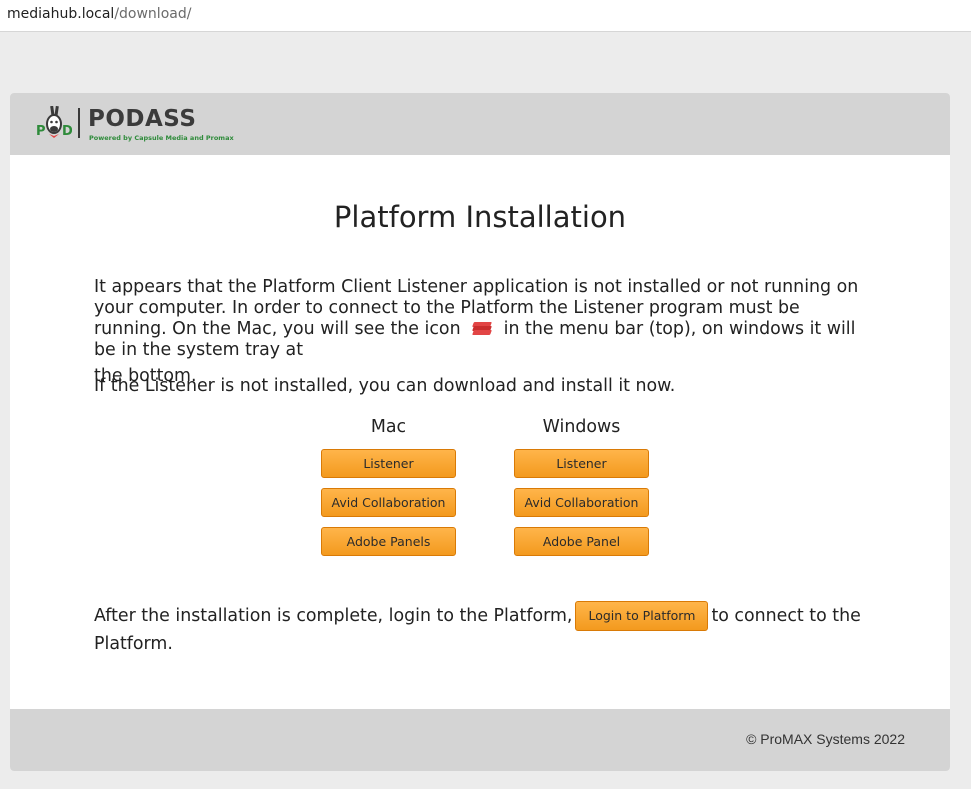  I want to click on url-text: mediahub.local/download/, so click(99, 14).